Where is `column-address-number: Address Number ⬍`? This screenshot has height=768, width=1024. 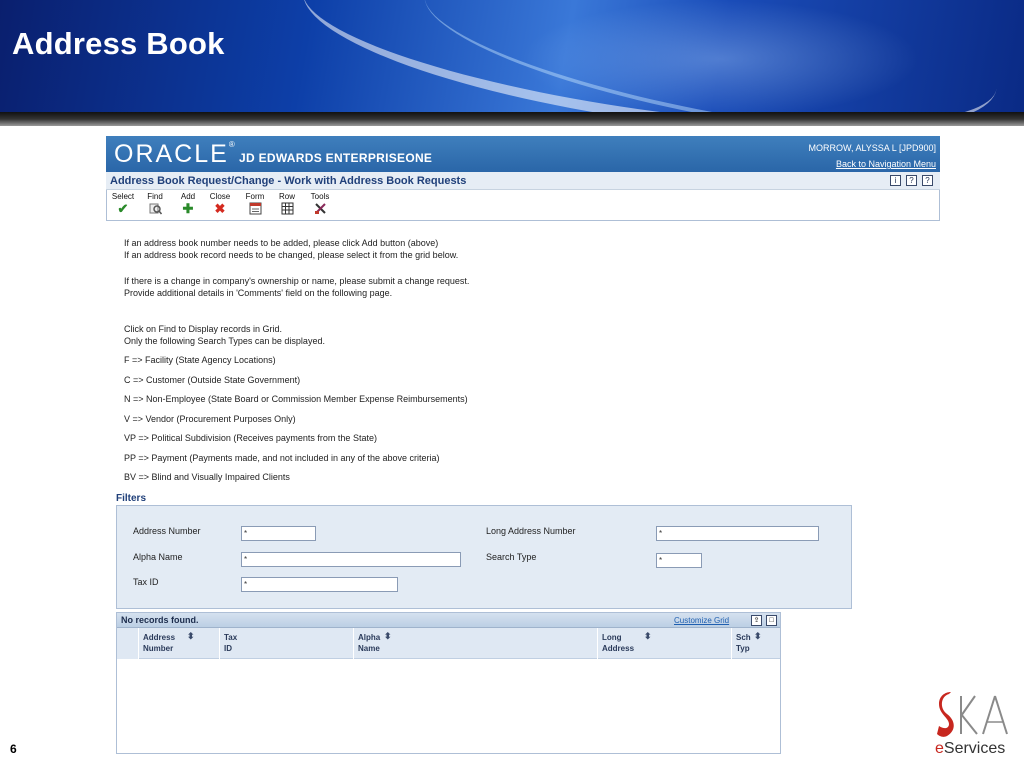
column-address-number: Address Number ⬍ is located at coordinates (178, 643).